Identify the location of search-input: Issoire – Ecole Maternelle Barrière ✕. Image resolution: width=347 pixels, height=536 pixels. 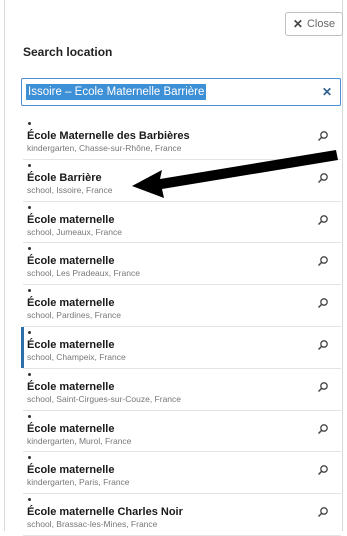
(181, 92).